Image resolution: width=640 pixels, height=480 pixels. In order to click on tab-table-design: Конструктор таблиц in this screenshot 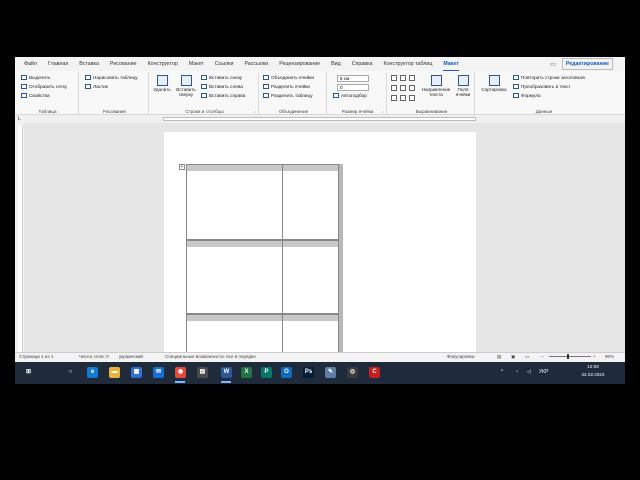, I will do `click(408, 64)`.